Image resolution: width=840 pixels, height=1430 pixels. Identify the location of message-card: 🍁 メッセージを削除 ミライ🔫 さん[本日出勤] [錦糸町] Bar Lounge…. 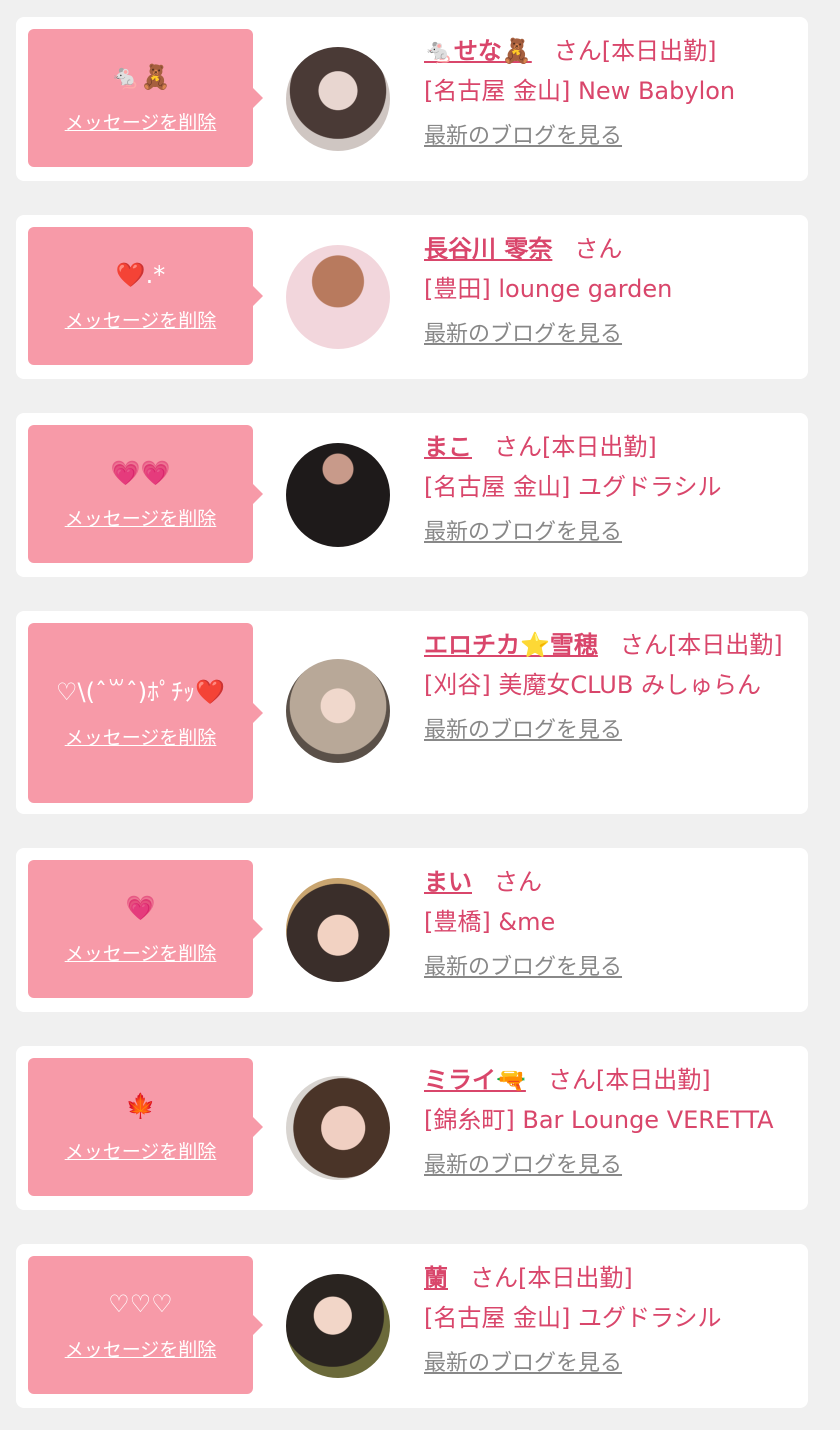
(412, 1128).